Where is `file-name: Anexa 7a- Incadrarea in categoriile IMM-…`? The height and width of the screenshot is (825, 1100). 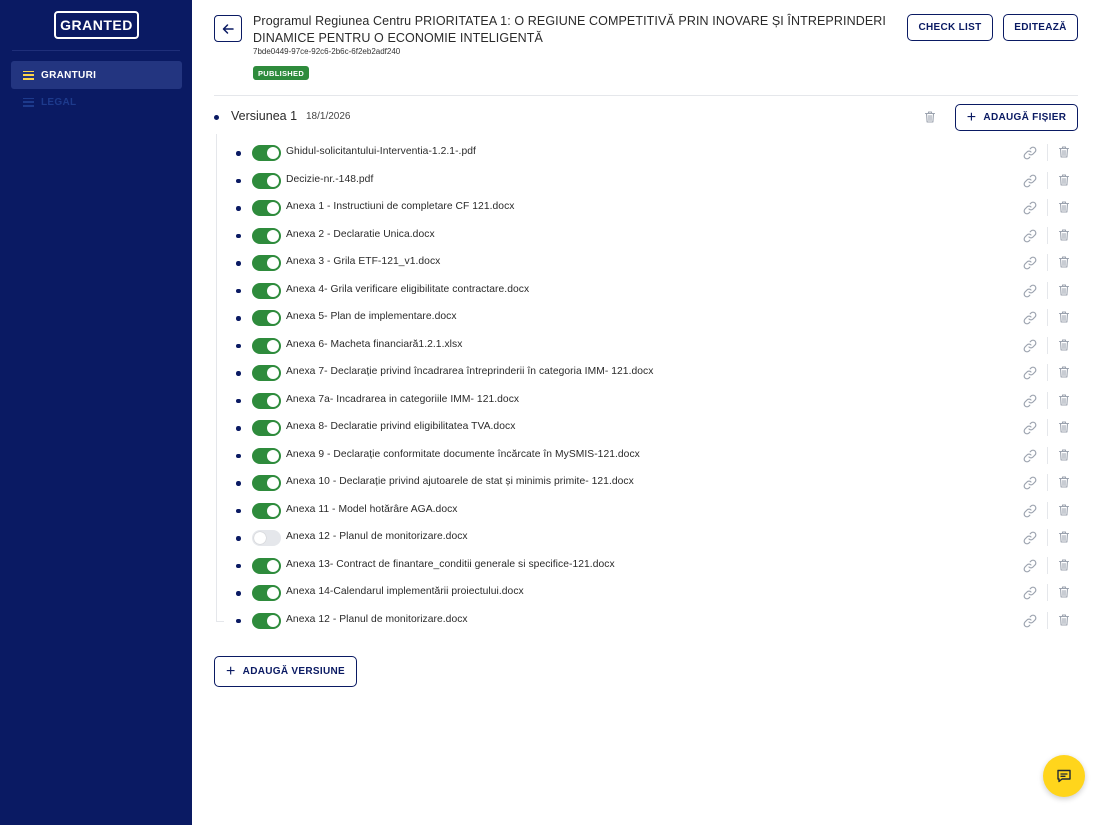 file-name: Anexa 7a- Incadrarea in categoriile IMM-… is located at coordinates (402, 399).